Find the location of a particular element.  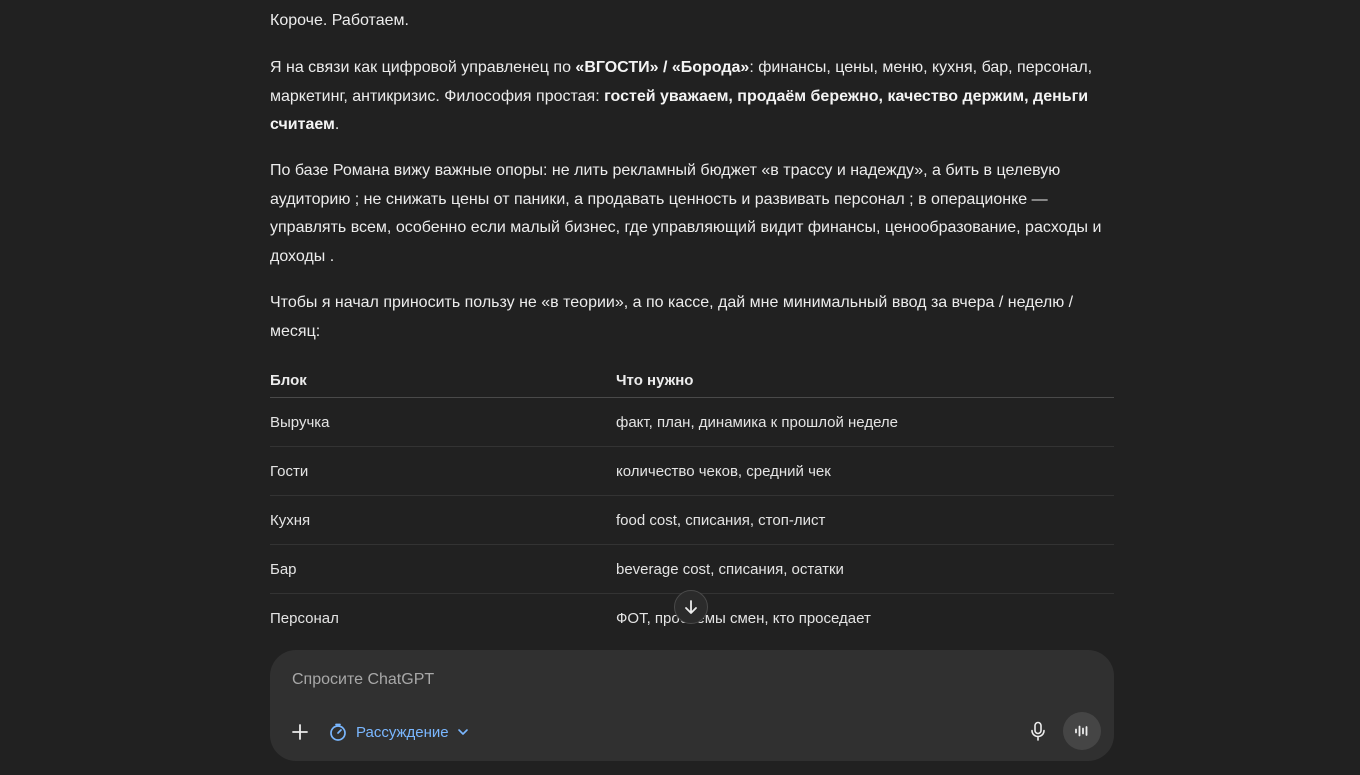

prompt-input is located at coordinates (672, 680).